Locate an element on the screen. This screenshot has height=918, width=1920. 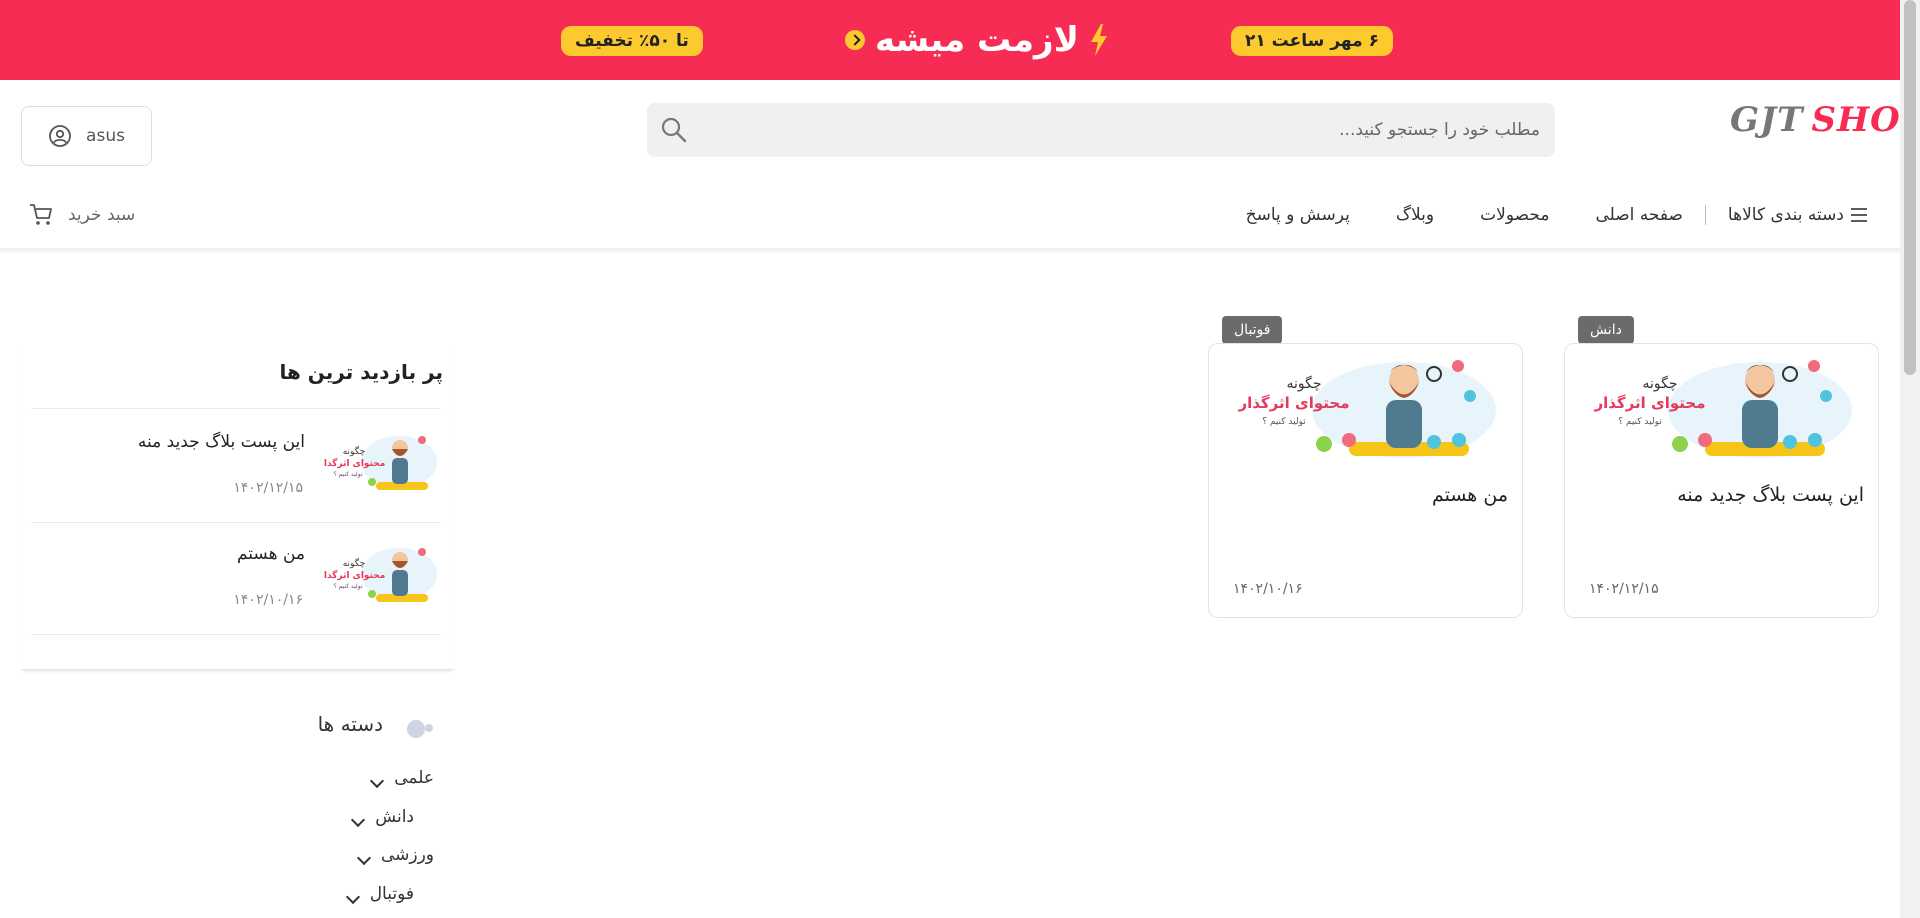
decorative-dots-icon is located at coordinates (420, 729).